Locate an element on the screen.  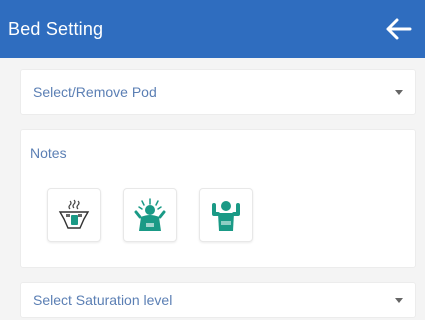
bed-pan-icon is located at coordinates (74, 214).